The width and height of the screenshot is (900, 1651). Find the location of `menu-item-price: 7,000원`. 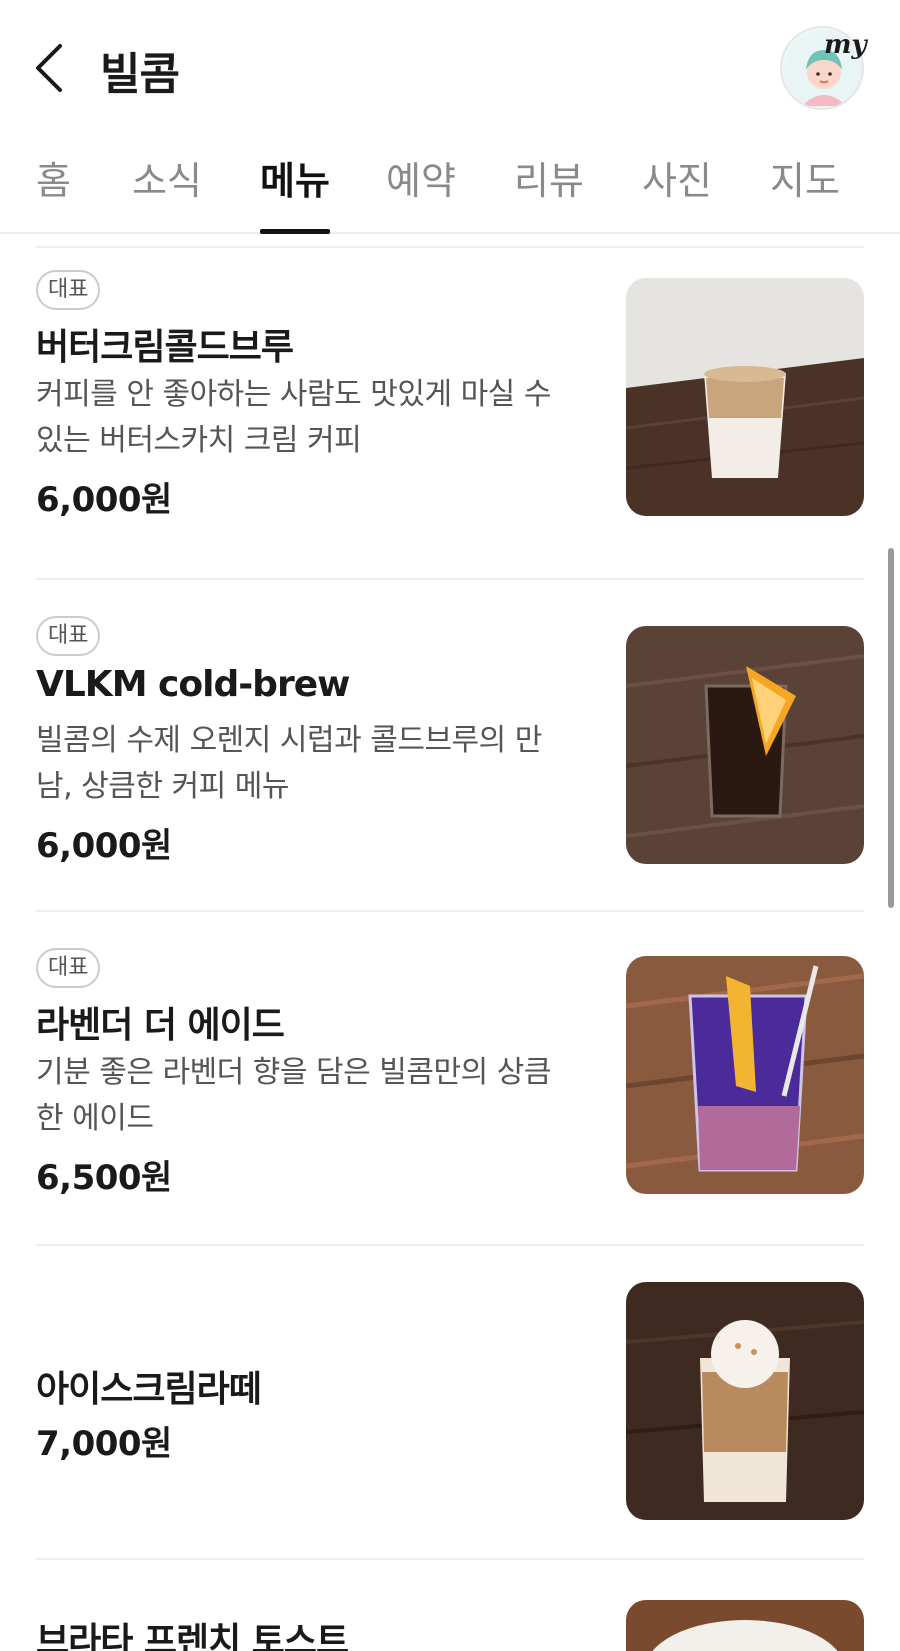

menu-item-price: 7,000원 is located at coordinates (104, 1444).